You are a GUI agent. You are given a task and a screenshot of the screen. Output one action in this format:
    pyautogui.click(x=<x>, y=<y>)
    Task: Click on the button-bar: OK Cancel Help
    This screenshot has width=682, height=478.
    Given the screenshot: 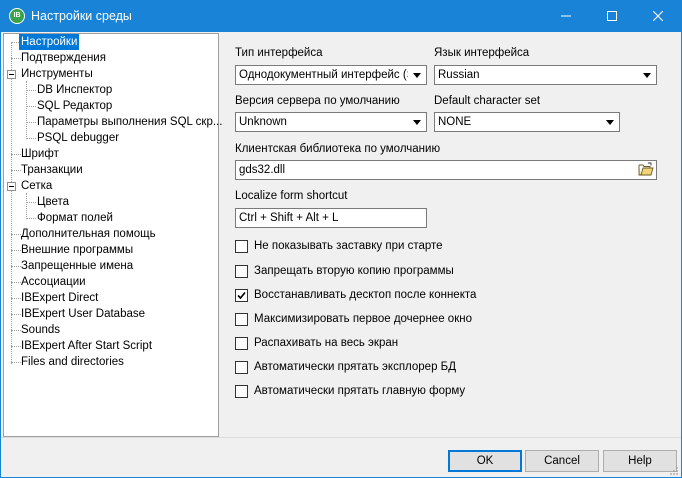 What is the action you would take?
    pyautogui.click(x=341, y=457)
    